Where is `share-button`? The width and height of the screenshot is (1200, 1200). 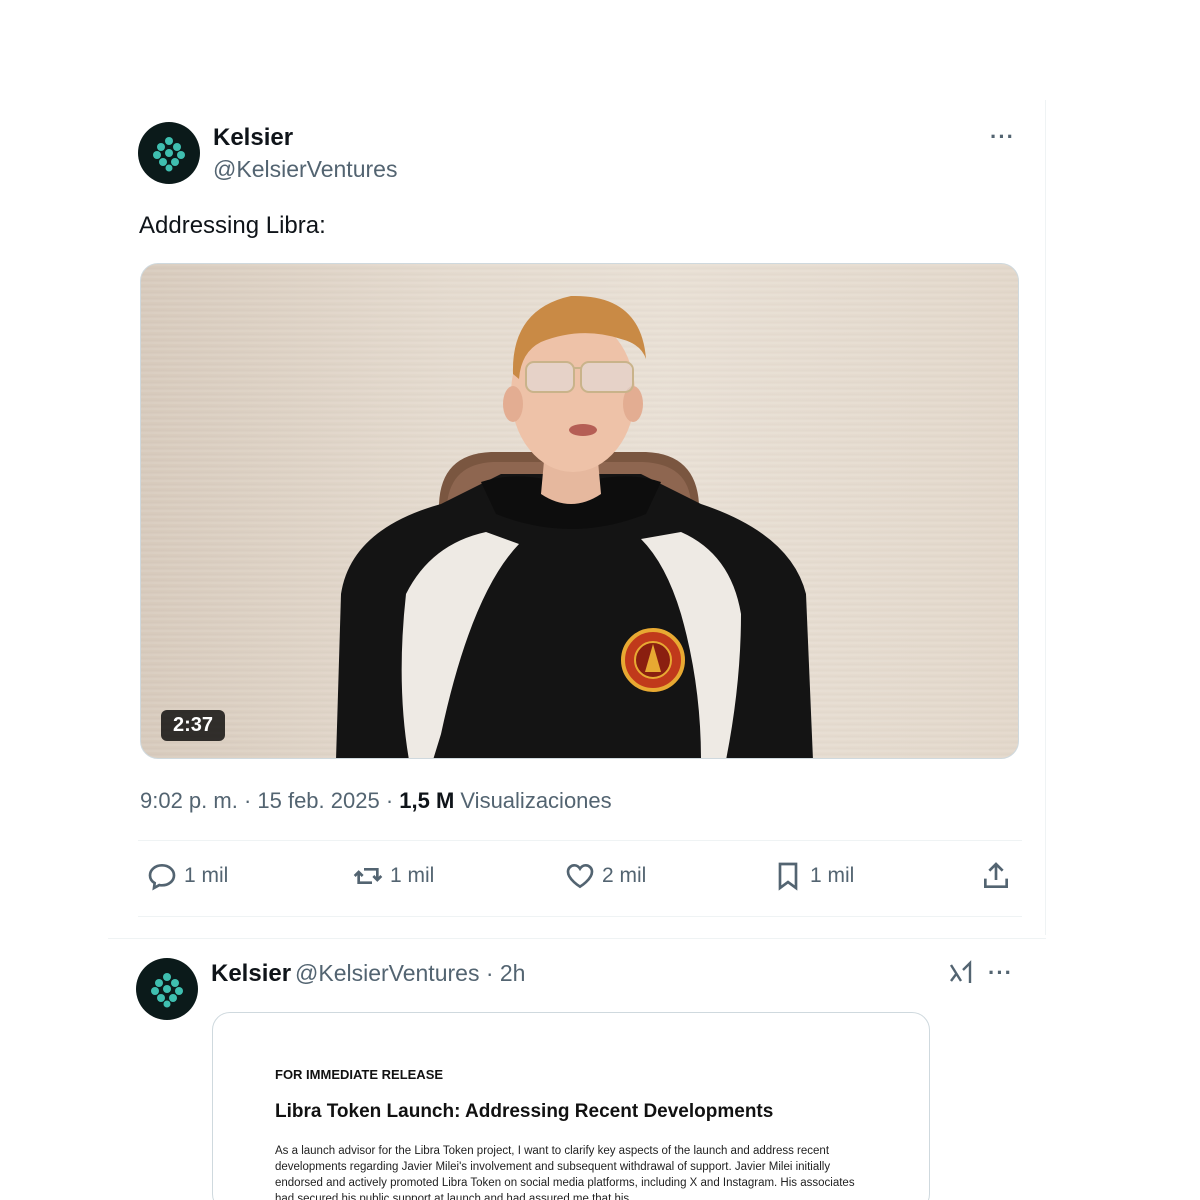
share-button is located at coordinates (996, 876).